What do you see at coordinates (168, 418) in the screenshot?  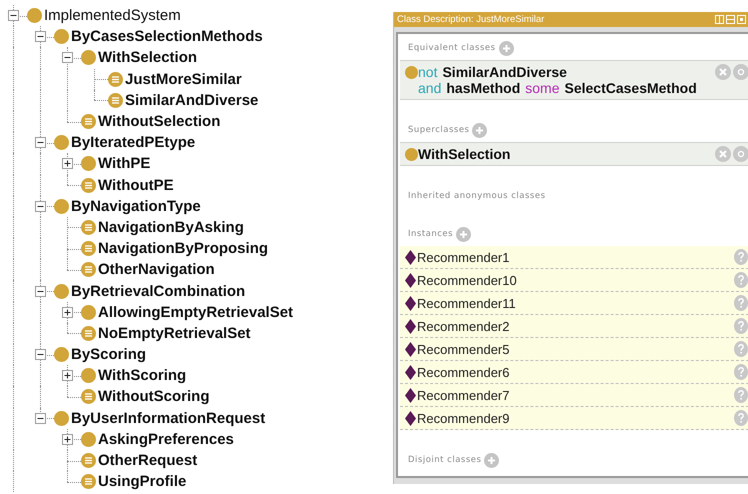 I see `tree-item: ByUserInformationRequest` at bounding box center [168, 418].